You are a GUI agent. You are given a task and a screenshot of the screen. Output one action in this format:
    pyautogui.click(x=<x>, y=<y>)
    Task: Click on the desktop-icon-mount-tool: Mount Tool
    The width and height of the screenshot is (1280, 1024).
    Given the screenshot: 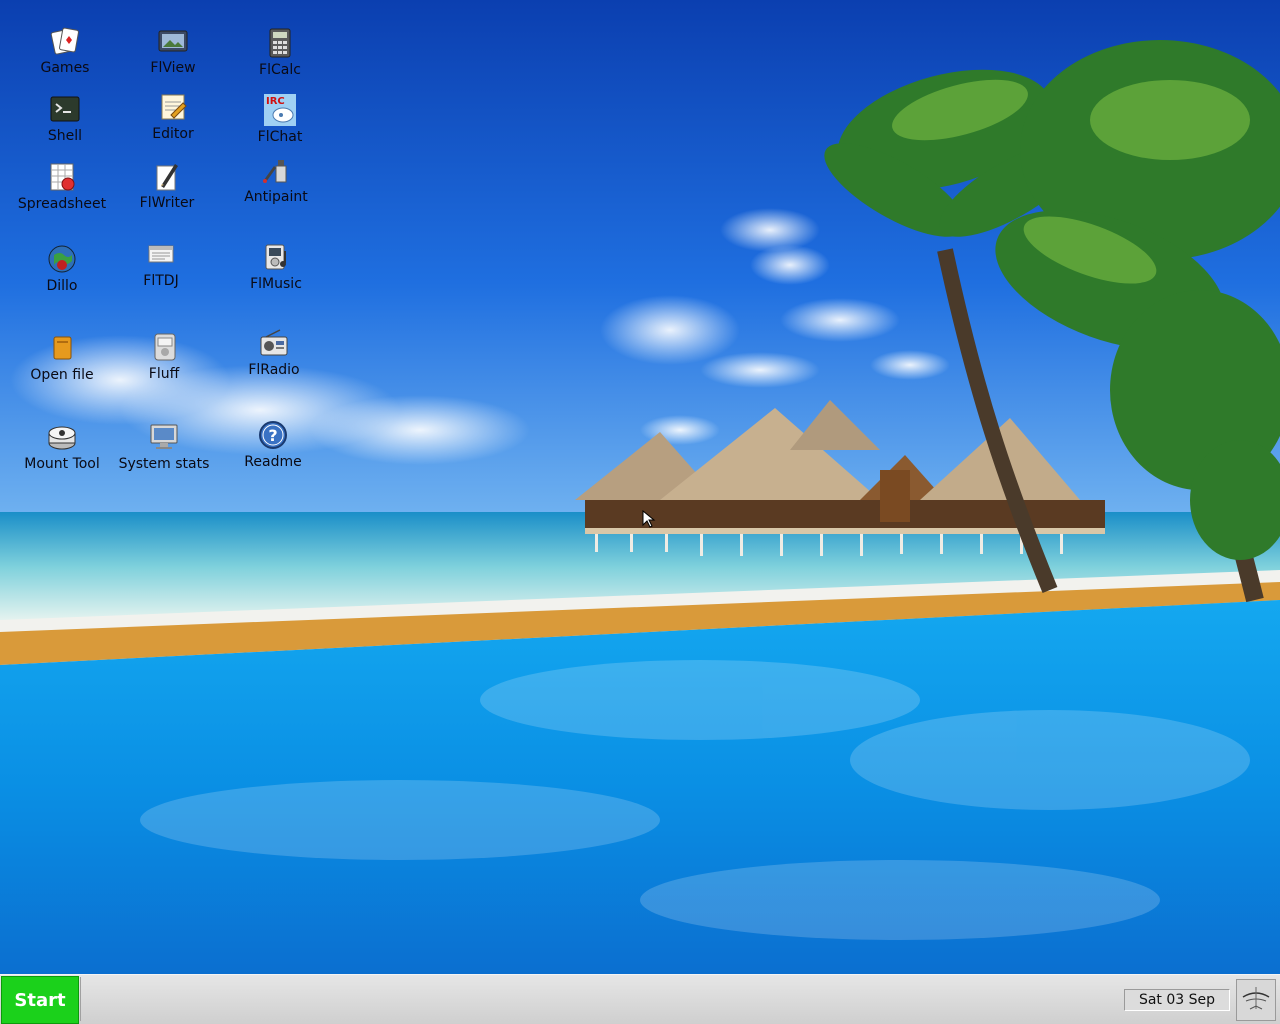 What is the action you would take?
    pyautogui.click(x=62, y=446)
    